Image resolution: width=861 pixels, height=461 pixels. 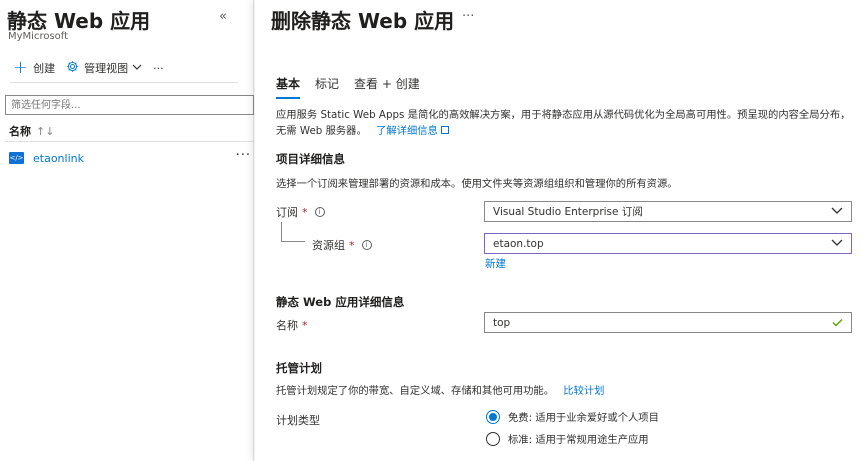 What do you see at coordinates (578, 440) in the screenshot?
I see `plan-option-standard-label: 标准: 适用于常规用途生产应用` at bounding box center [578, 440].